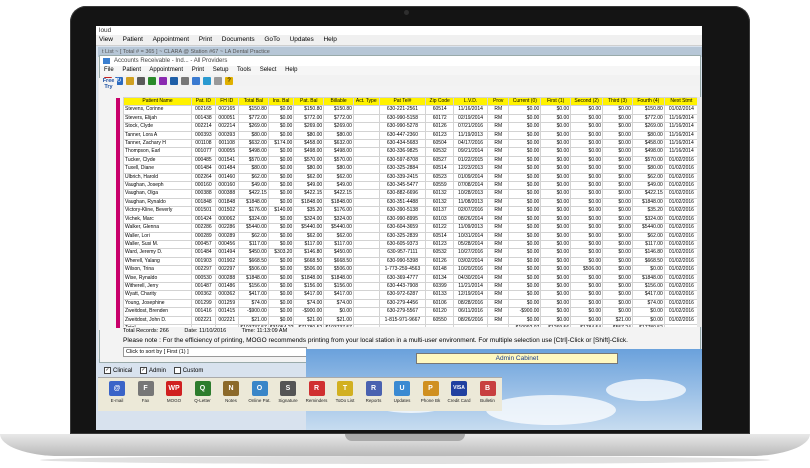  What do you see at coordinates (488, 395) in the screenshot?
I see `dock-item-bulletin: B Bulletin` at bounding box center [488, 395].